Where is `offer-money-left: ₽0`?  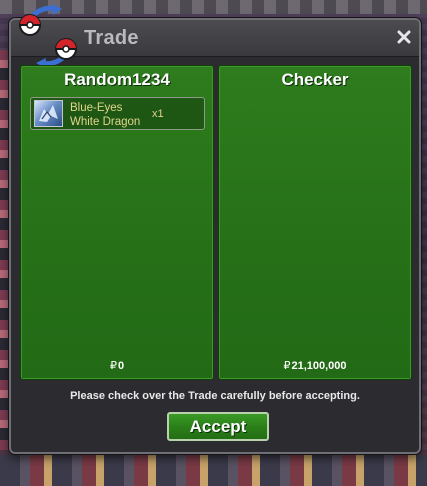
offer-money-left: ₽0 is located at coordinates (117, 365).